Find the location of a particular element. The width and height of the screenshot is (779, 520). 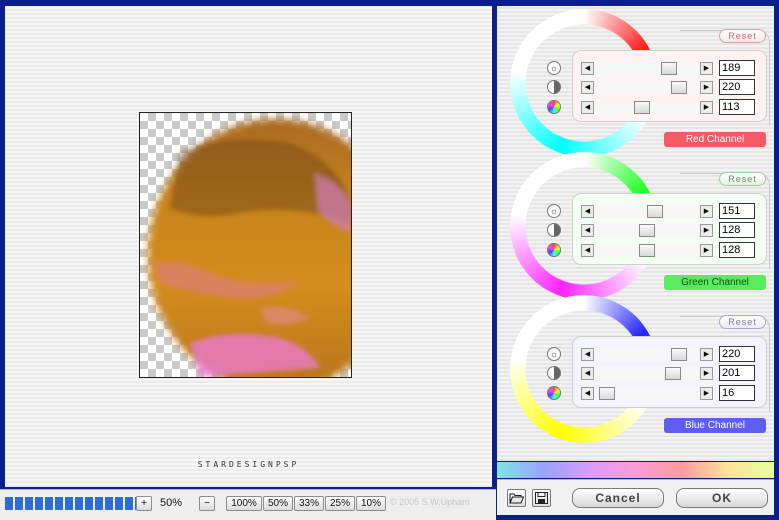

blue-saturation-row: ◀ ▶ 16 is located at coordinates (658, 393).